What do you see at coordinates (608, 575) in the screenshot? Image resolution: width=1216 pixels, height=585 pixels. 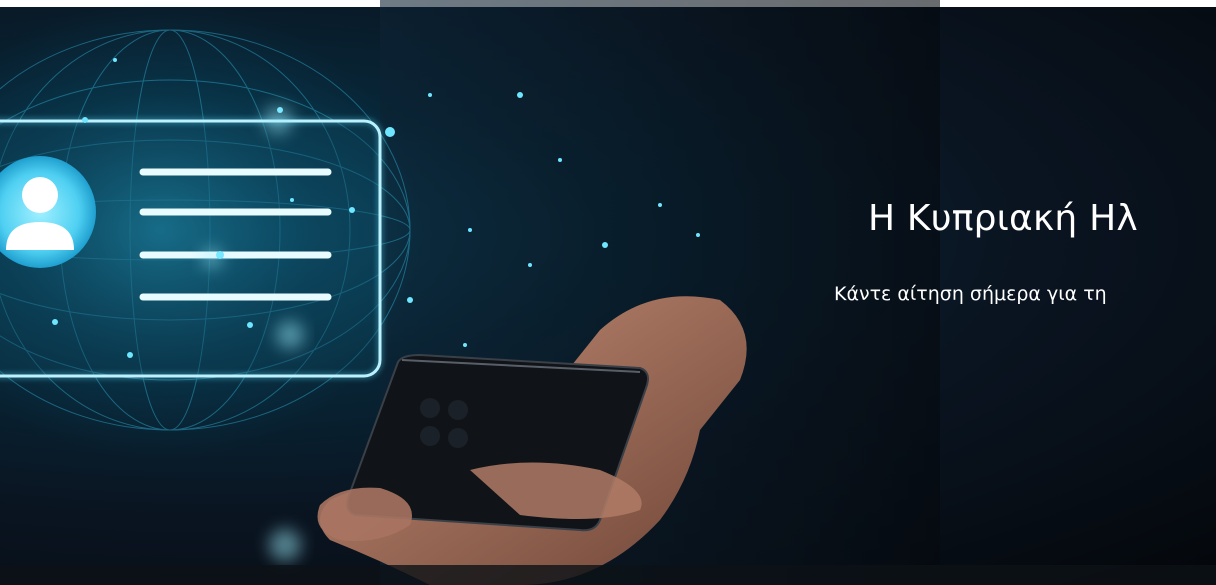 I see `bottom-strip` at bounding box center [608, 575].